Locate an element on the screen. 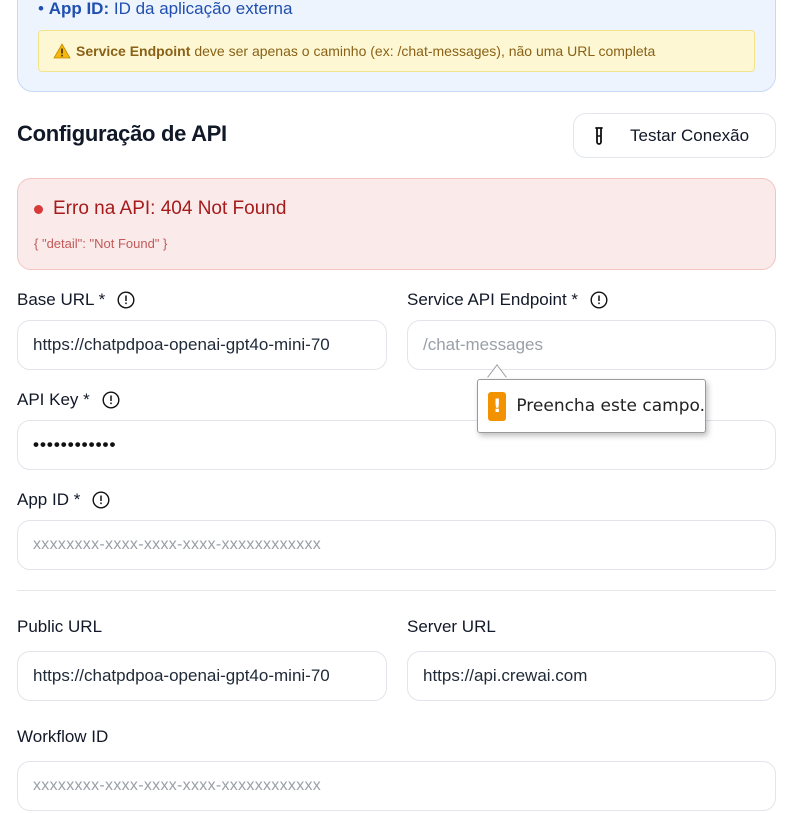 The width and height of the screenshot is (808, 813). validation-message: Preencha este campo. is located at coordinates (610, 406).